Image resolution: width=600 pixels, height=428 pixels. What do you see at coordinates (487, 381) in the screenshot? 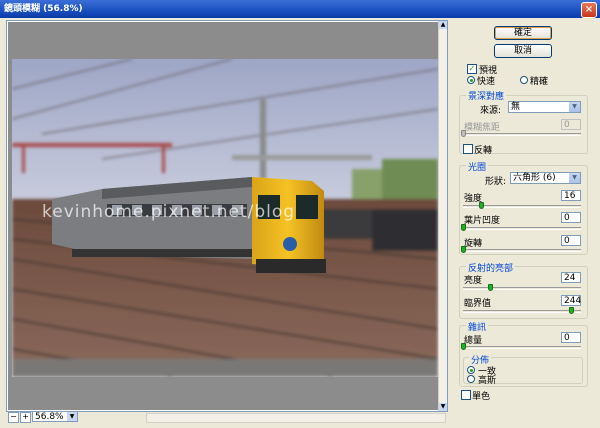
I see `distribution-gaussian-label: 高斯` at bounding box center [487, 381].